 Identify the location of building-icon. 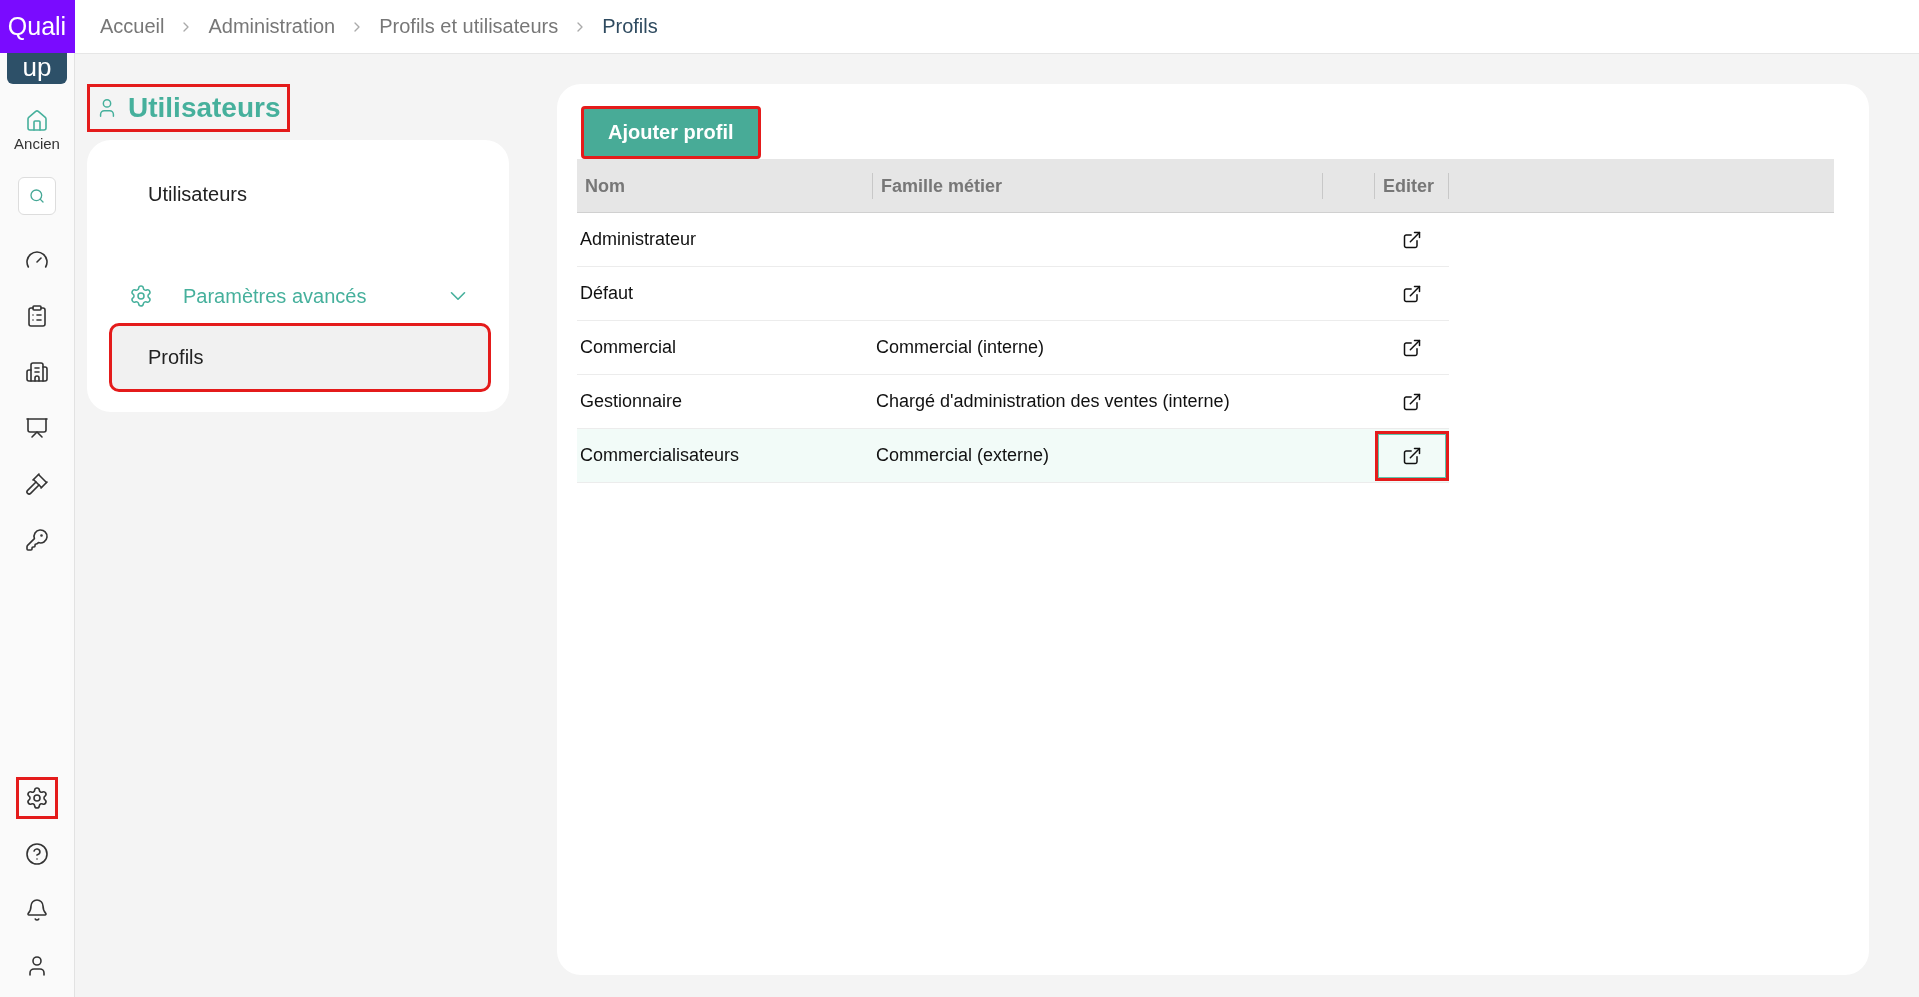
(37, 372).